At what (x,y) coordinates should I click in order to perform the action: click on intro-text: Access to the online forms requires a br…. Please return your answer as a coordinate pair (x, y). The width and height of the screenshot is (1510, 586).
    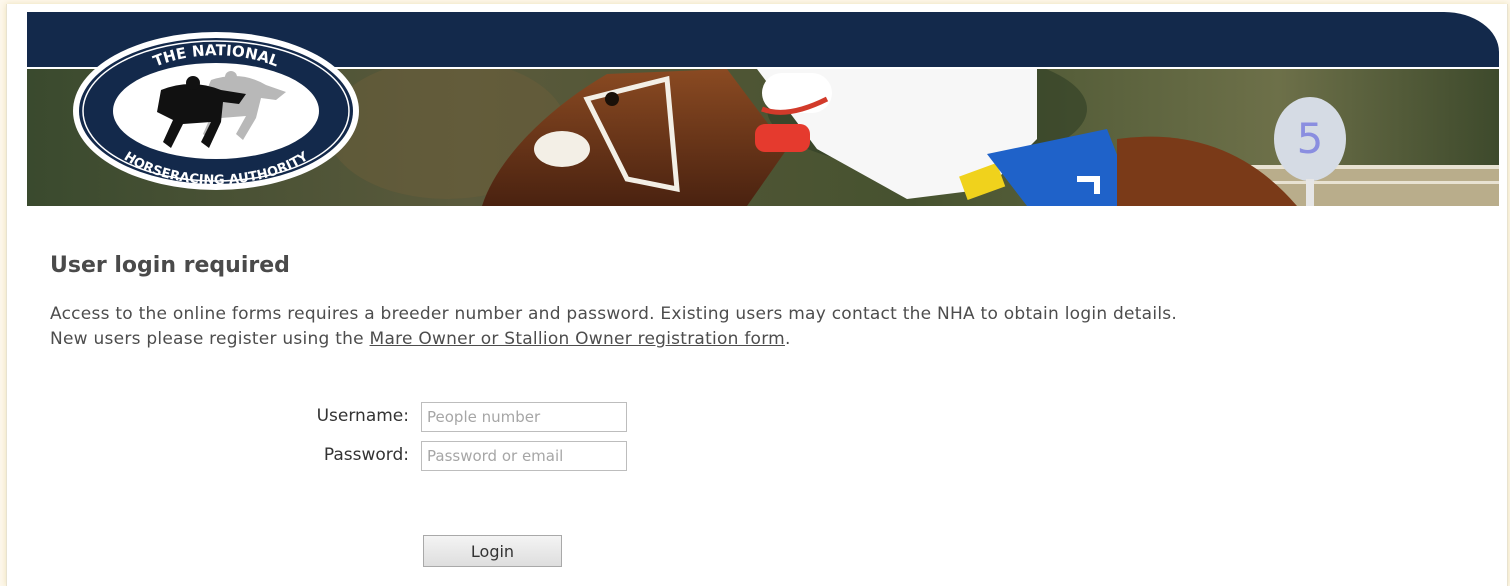
    Looking at the image, I should click on (700, 327).